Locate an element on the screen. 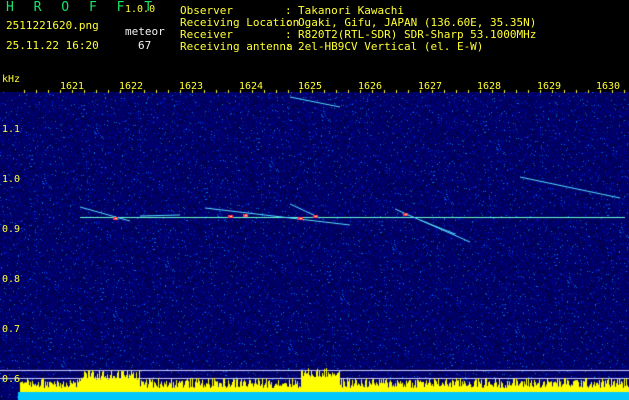  meteor-count: 67 is located at coordinates (145, 45).